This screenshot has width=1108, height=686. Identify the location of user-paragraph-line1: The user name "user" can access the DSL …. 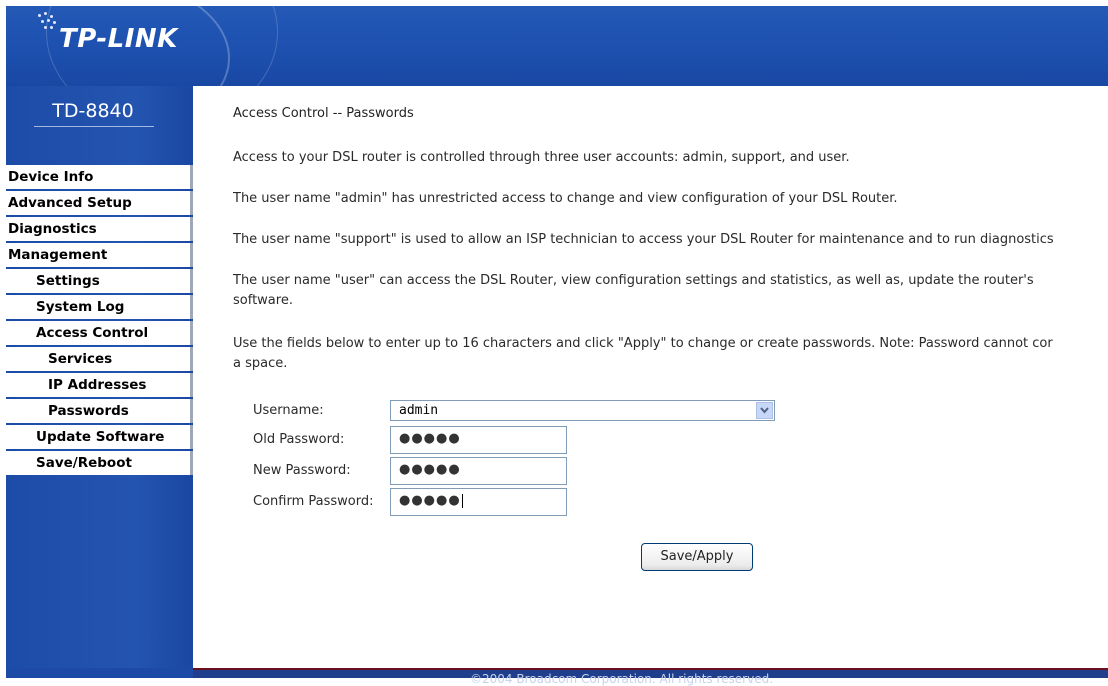
(633, 280).